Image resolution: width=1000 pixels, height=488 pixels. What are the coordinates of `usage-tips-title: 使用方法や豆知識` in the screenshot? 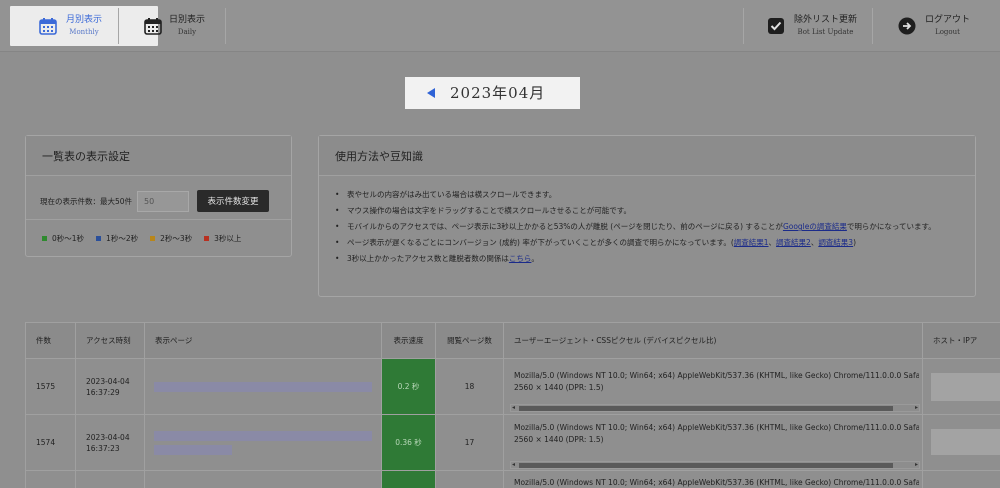 It's located at (647, 156).